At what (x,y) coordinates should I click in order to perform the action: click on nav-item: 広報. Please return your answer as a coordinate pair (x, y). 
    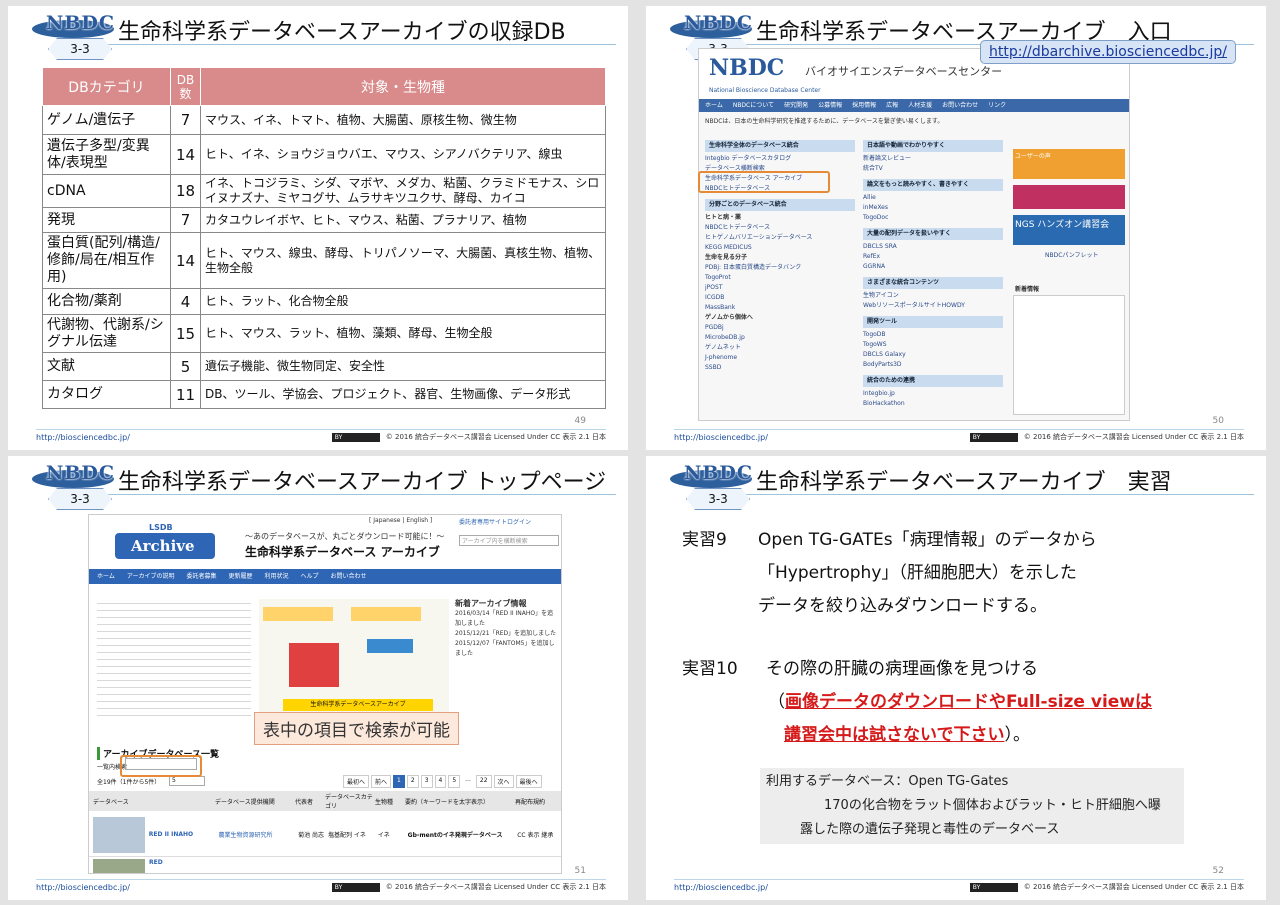
    Looking at the image, I should click on (892, 105).